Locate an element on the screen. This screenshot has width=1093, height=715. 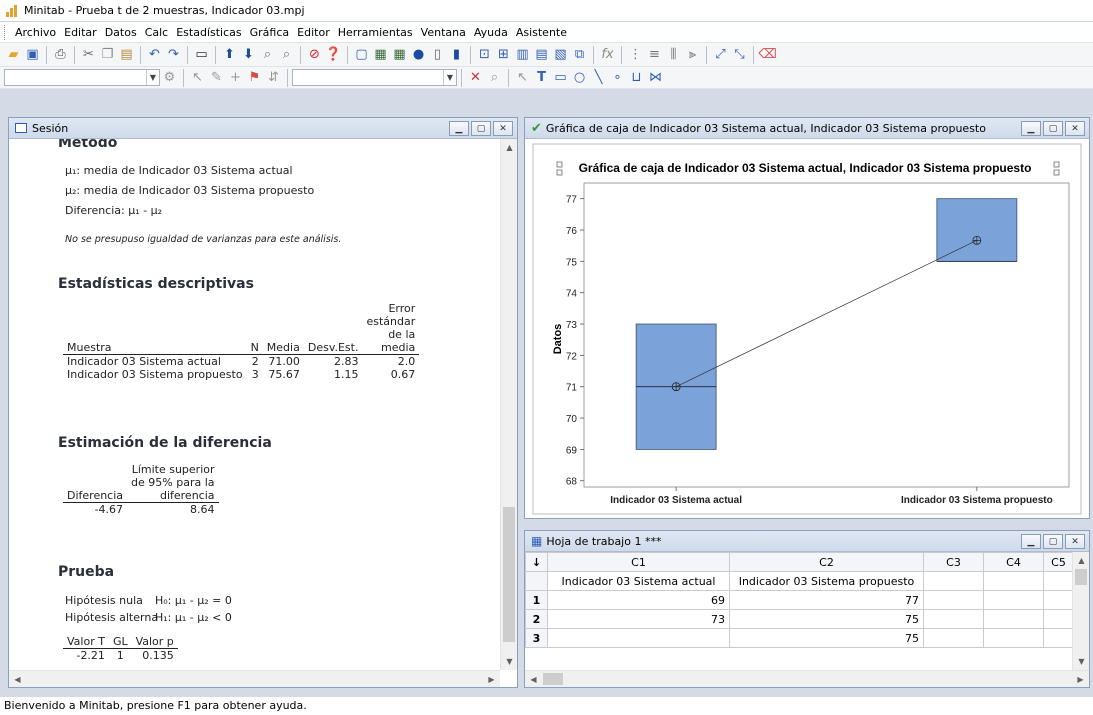
scroll-down-icon: ▼ is located at coordinates (509, 661).